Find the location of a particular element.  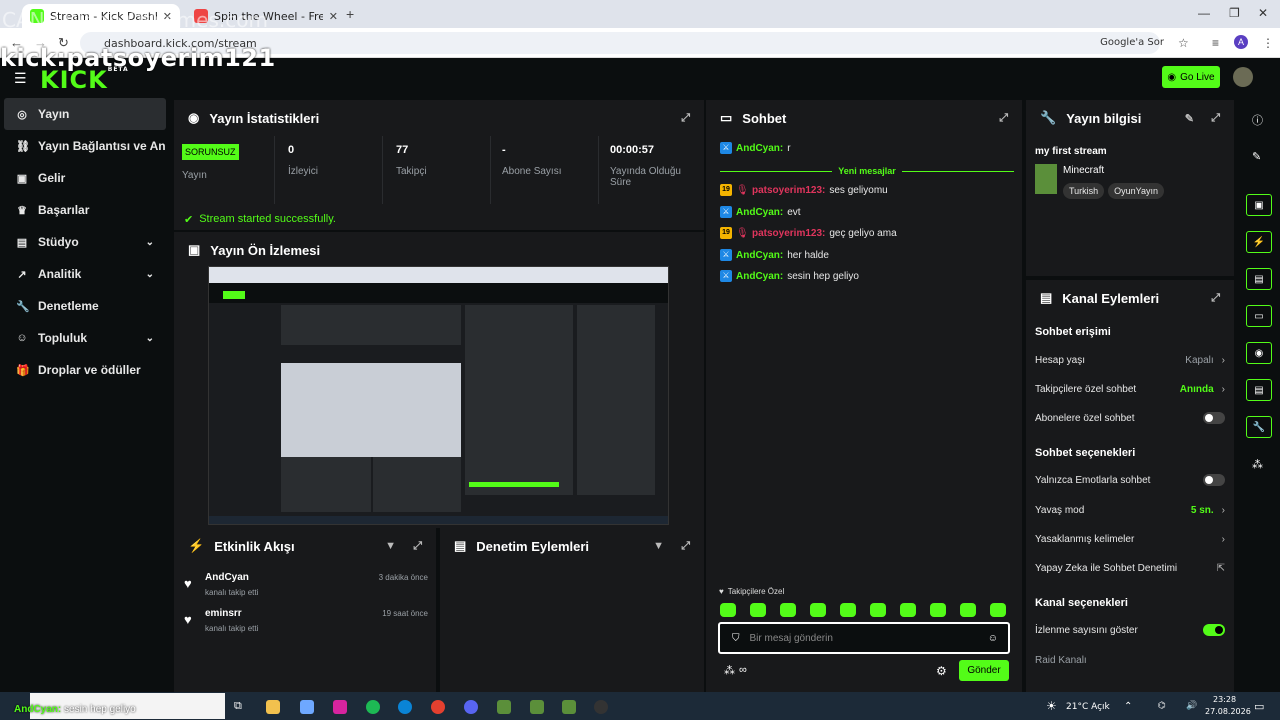

close-tab-icon: ✕ is located at coordinates (333, 16).